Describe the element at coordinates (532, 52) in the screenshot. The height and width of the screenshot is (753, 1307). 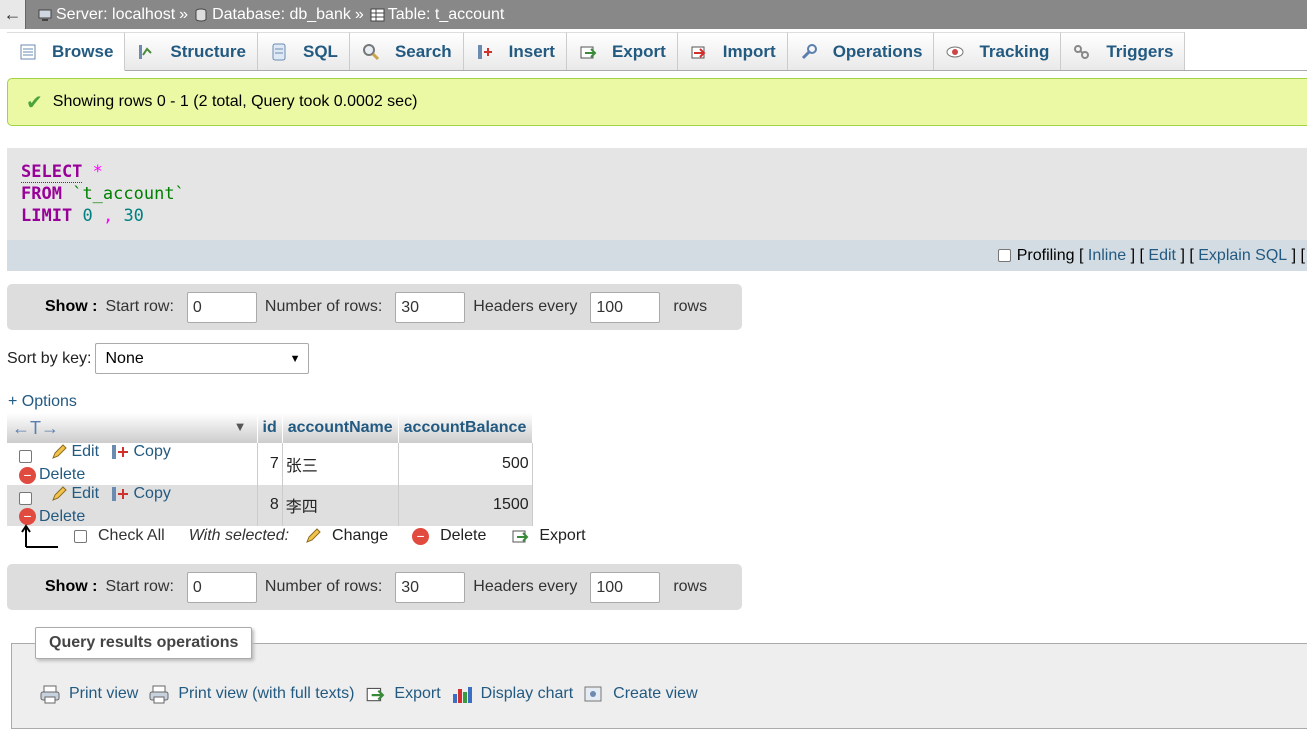
I see `tab-label: Insert` at that location.